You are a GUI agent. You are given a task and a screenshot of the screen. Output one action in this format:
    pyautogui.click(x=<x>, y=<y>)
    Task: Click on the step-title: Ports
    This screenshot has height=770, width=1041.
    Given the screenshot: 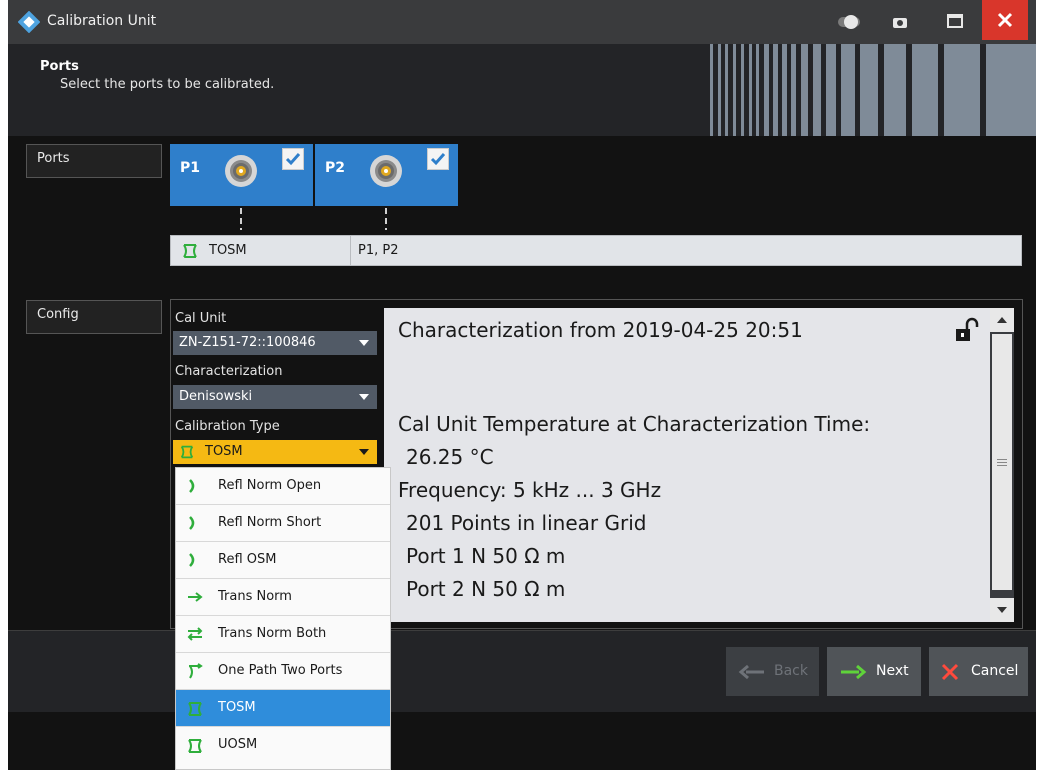 What is the action you would take?
    pyautogui.click(x=59, y=66)
    